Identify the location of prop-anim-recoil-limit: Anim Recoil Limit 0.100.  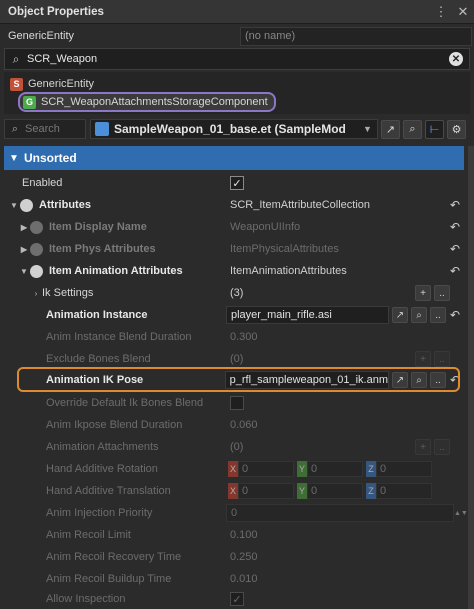
(234, 535).